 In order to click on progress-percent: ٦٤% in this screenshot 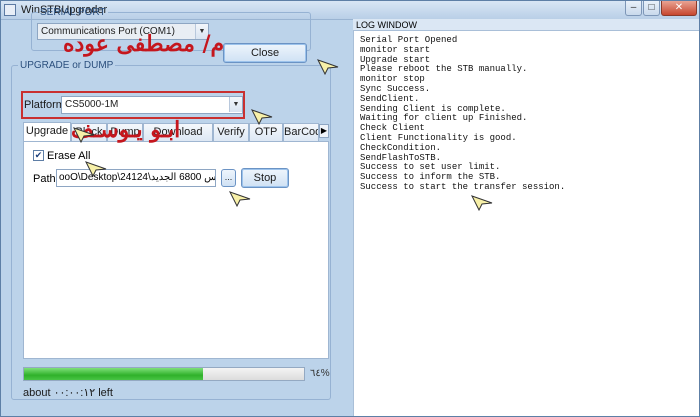, I will do `click(320, 373)`.